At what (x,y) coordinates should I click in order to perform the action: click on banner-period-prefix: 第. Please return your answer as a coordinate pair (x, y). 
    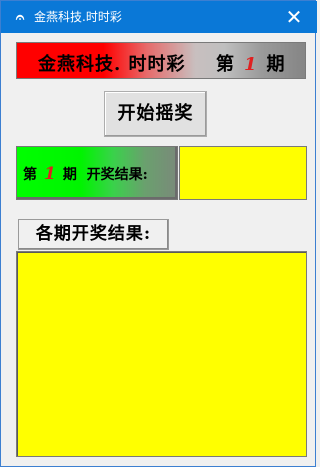
    Looking at the image, I should click on (225, 64).